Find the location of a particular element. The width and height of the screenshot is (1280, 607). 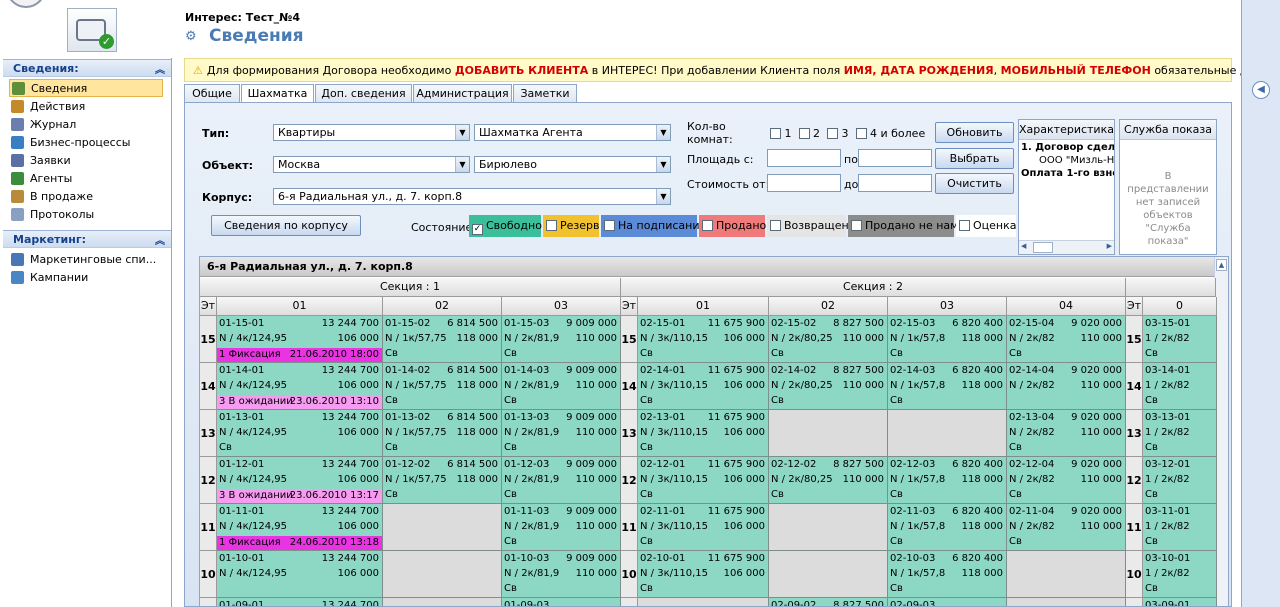

rooms-3-checkbox is located at coordinates (832, 133).